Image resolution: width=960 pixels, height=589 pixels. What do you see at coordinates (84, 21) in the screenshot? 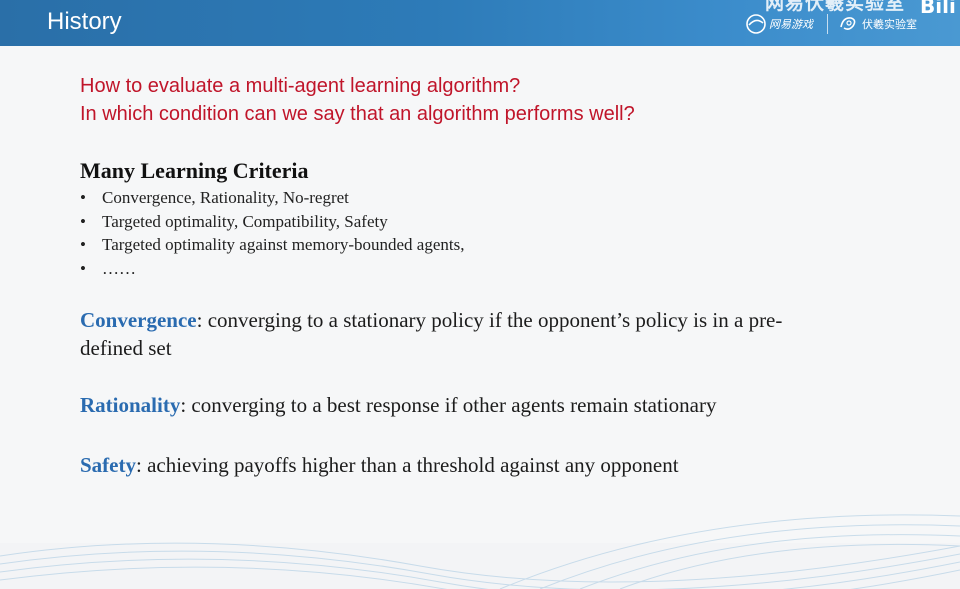
I see `slide-title: History` at bounding box center [84, 21].